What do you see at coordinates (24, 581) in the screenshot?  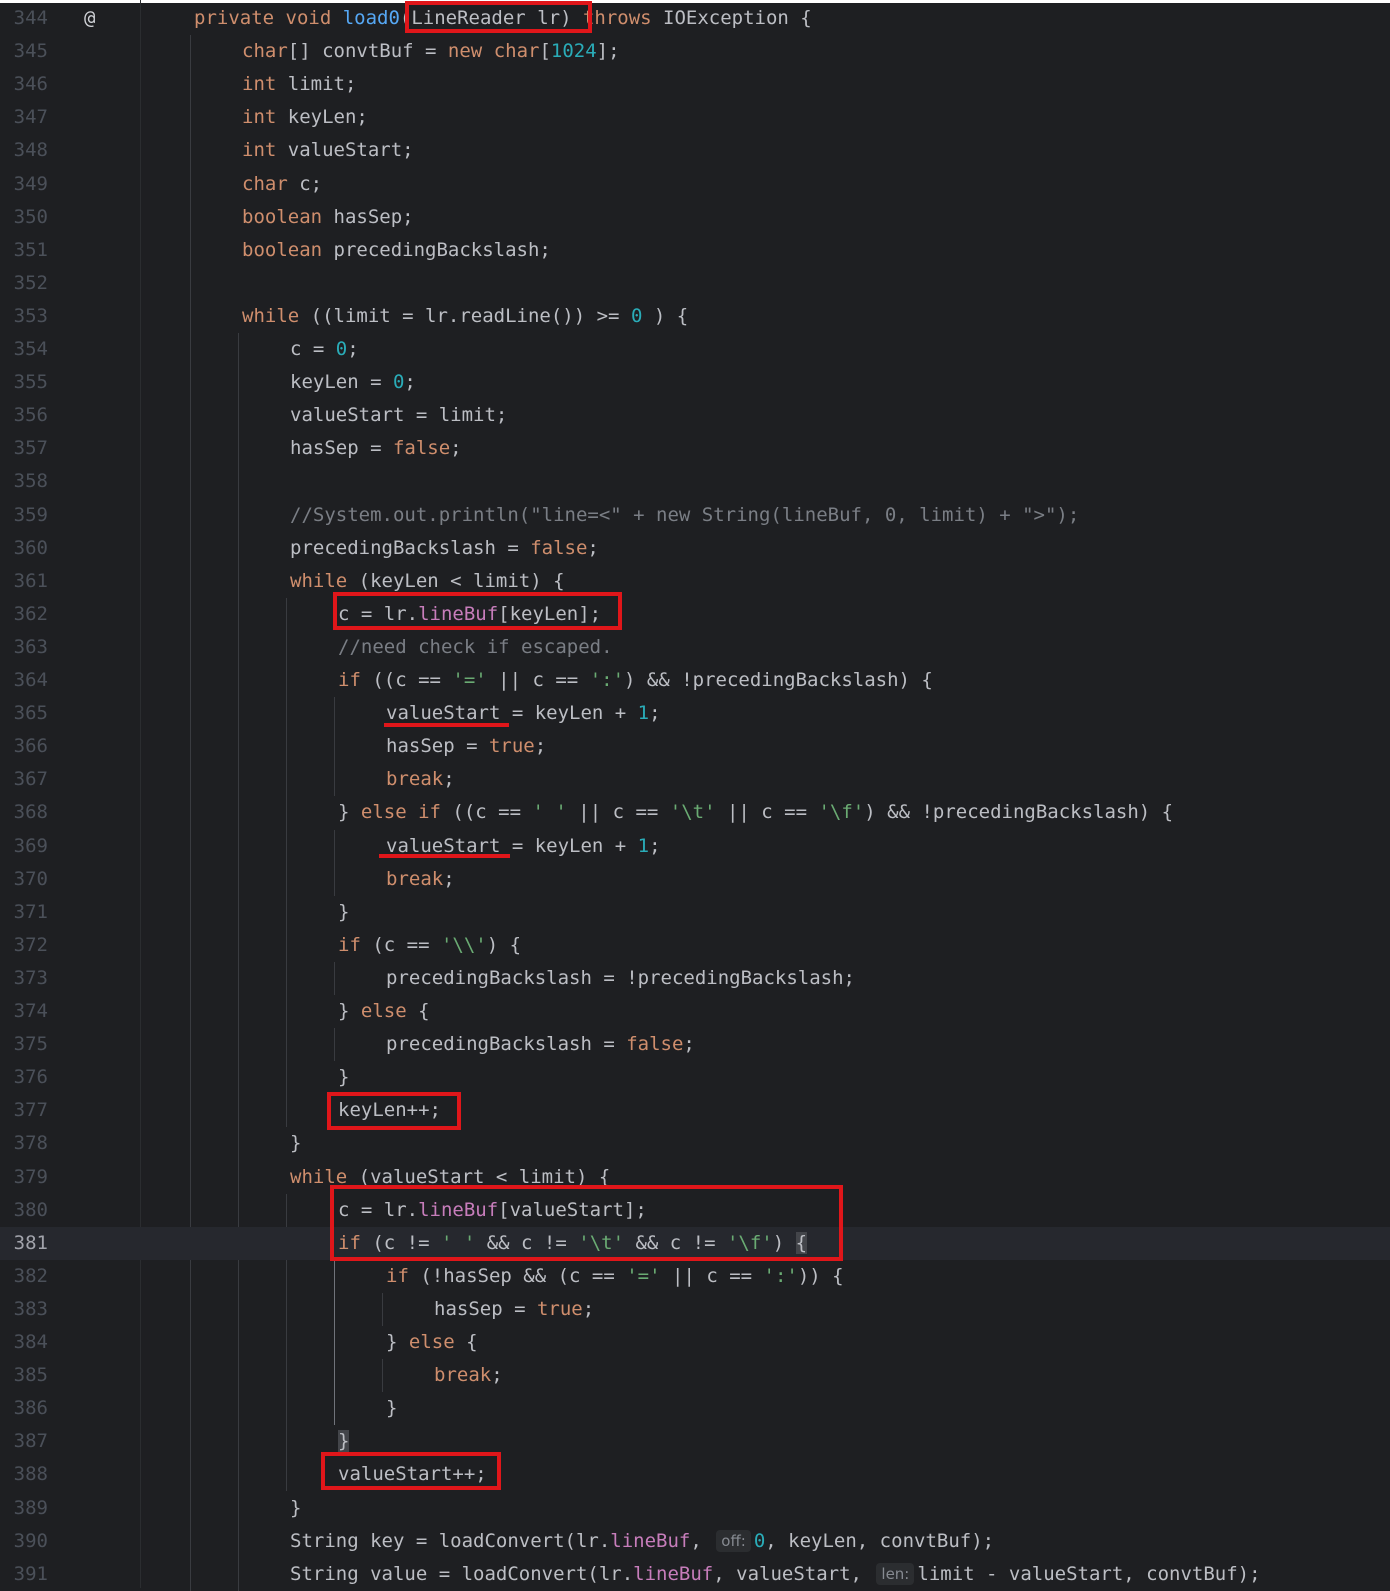 I see `line-number: 361` at bounding box center [24, 581].